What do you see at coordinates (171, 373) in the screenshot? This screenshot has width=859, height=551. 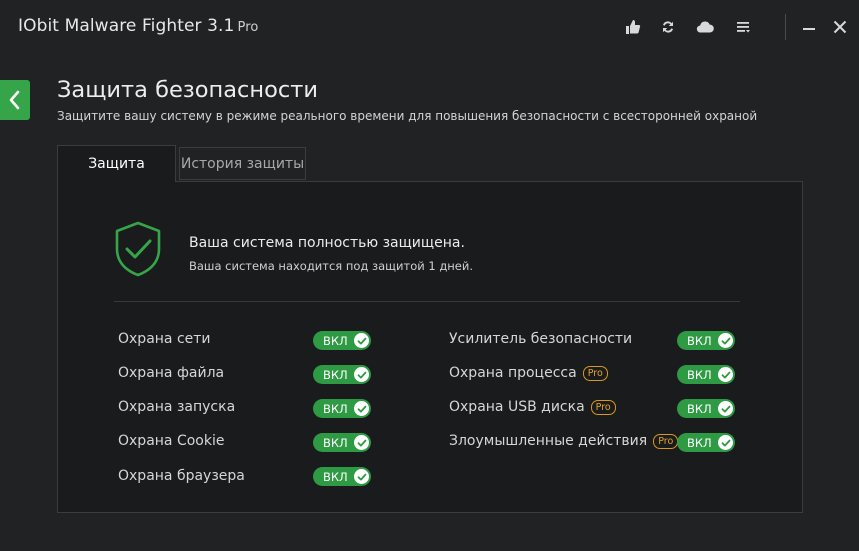 I see `protection-label-file: Охрана файла` at bounding box center [171, 373].